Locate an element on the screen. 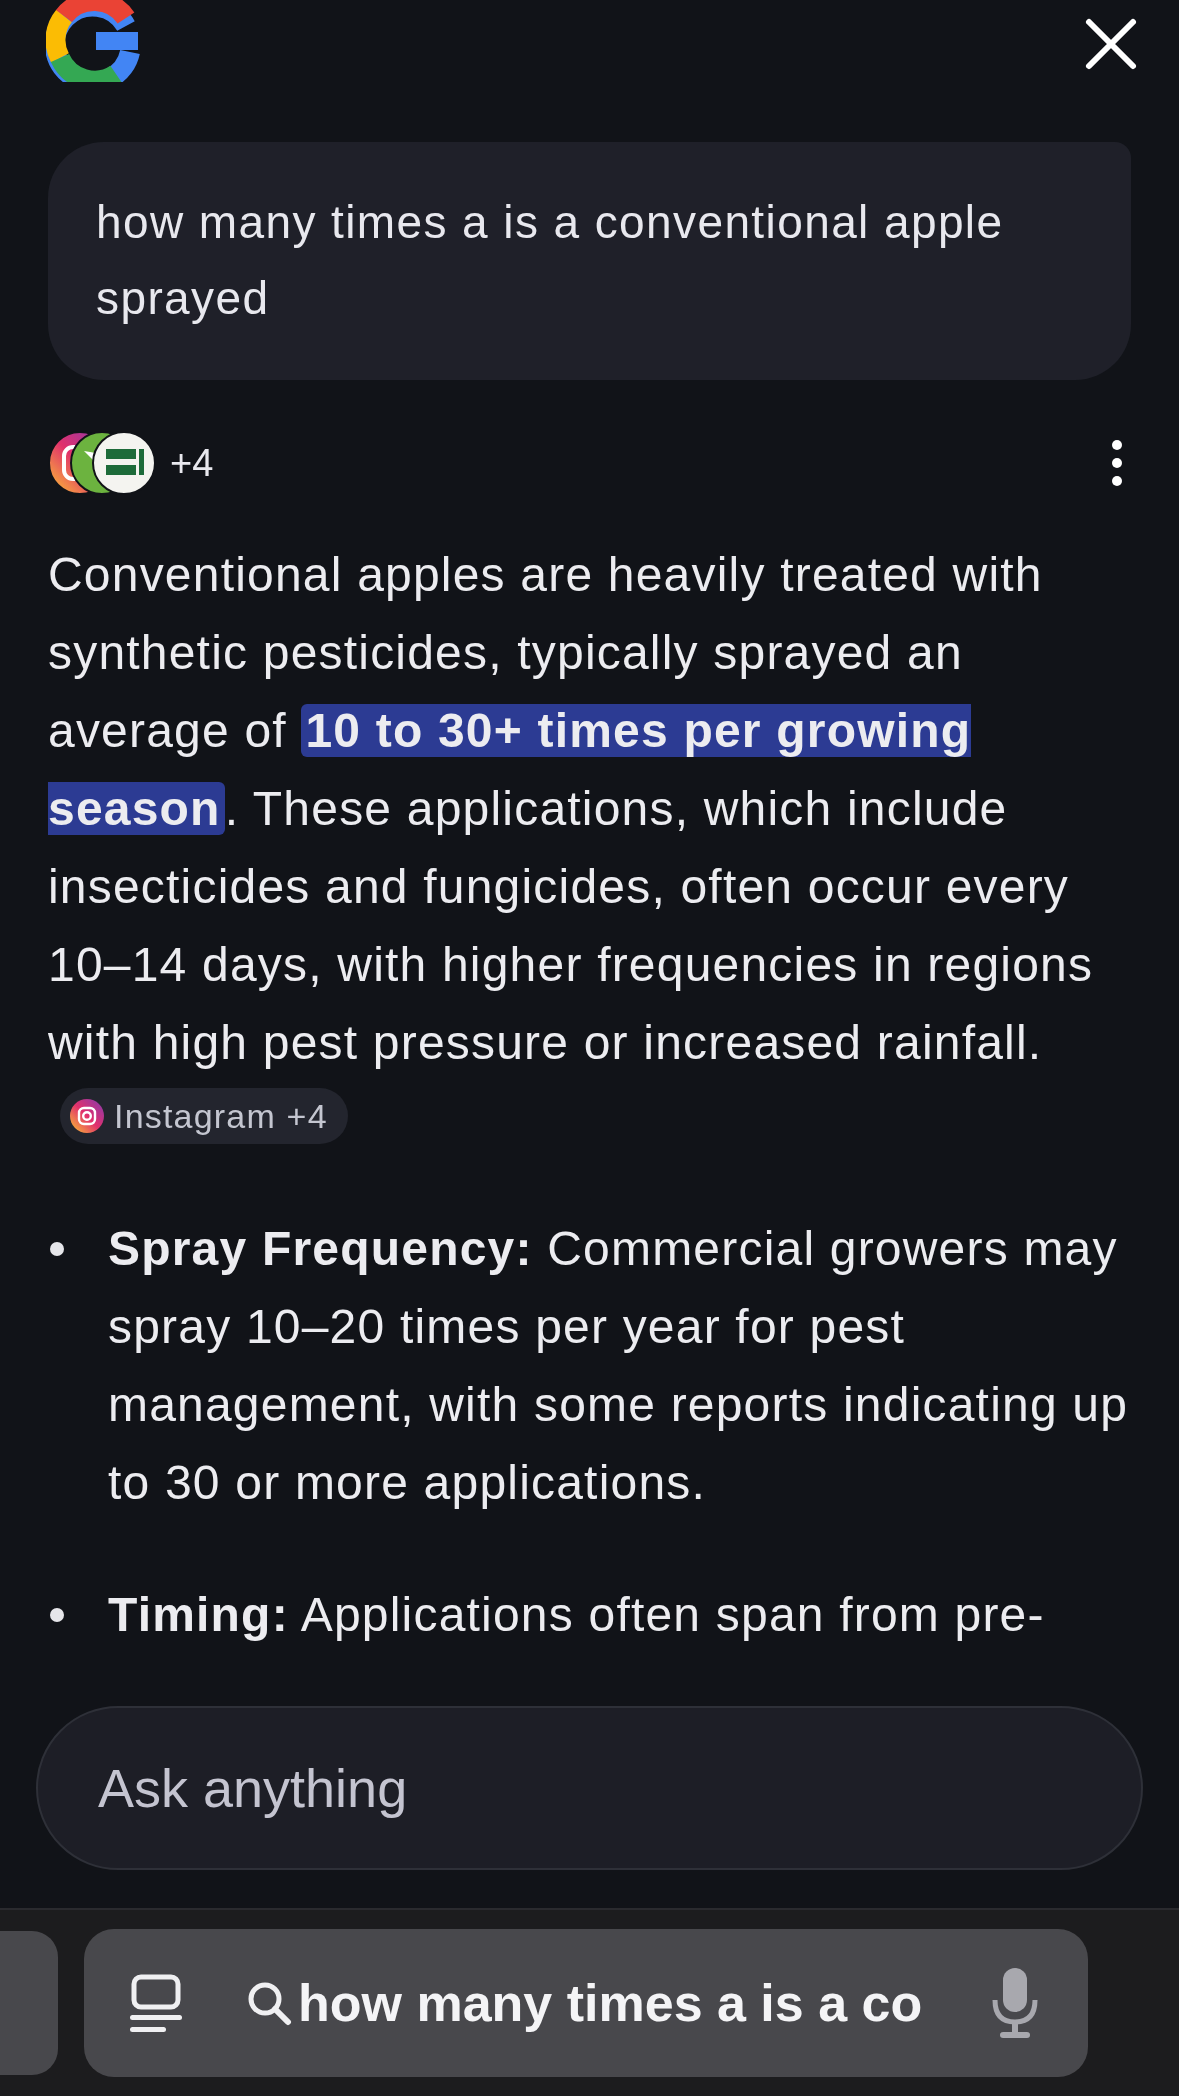 This screenshot has height=2096, width=1179. ask-field: Ask anything is located at coordinates (589, 1788).